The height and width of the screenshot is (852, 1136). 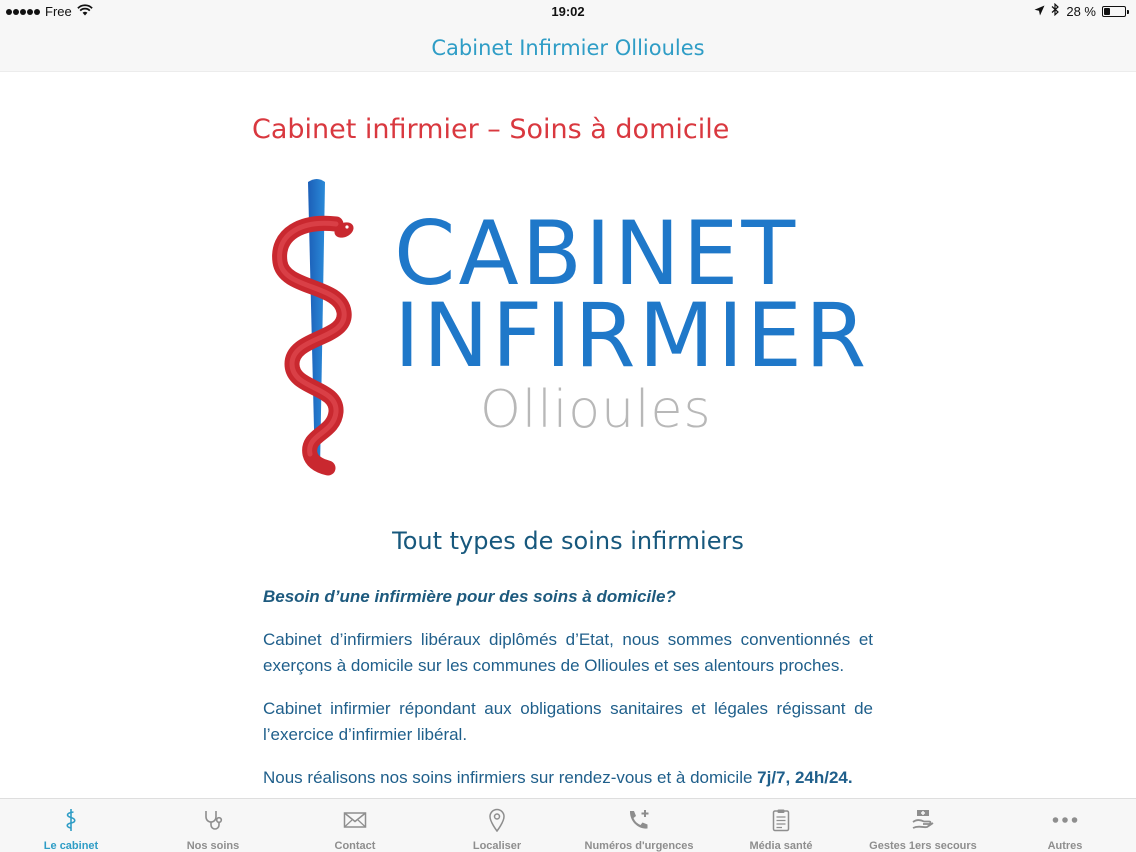 I want to click on first-aid-hand-icon, so click(x=923, y=820).